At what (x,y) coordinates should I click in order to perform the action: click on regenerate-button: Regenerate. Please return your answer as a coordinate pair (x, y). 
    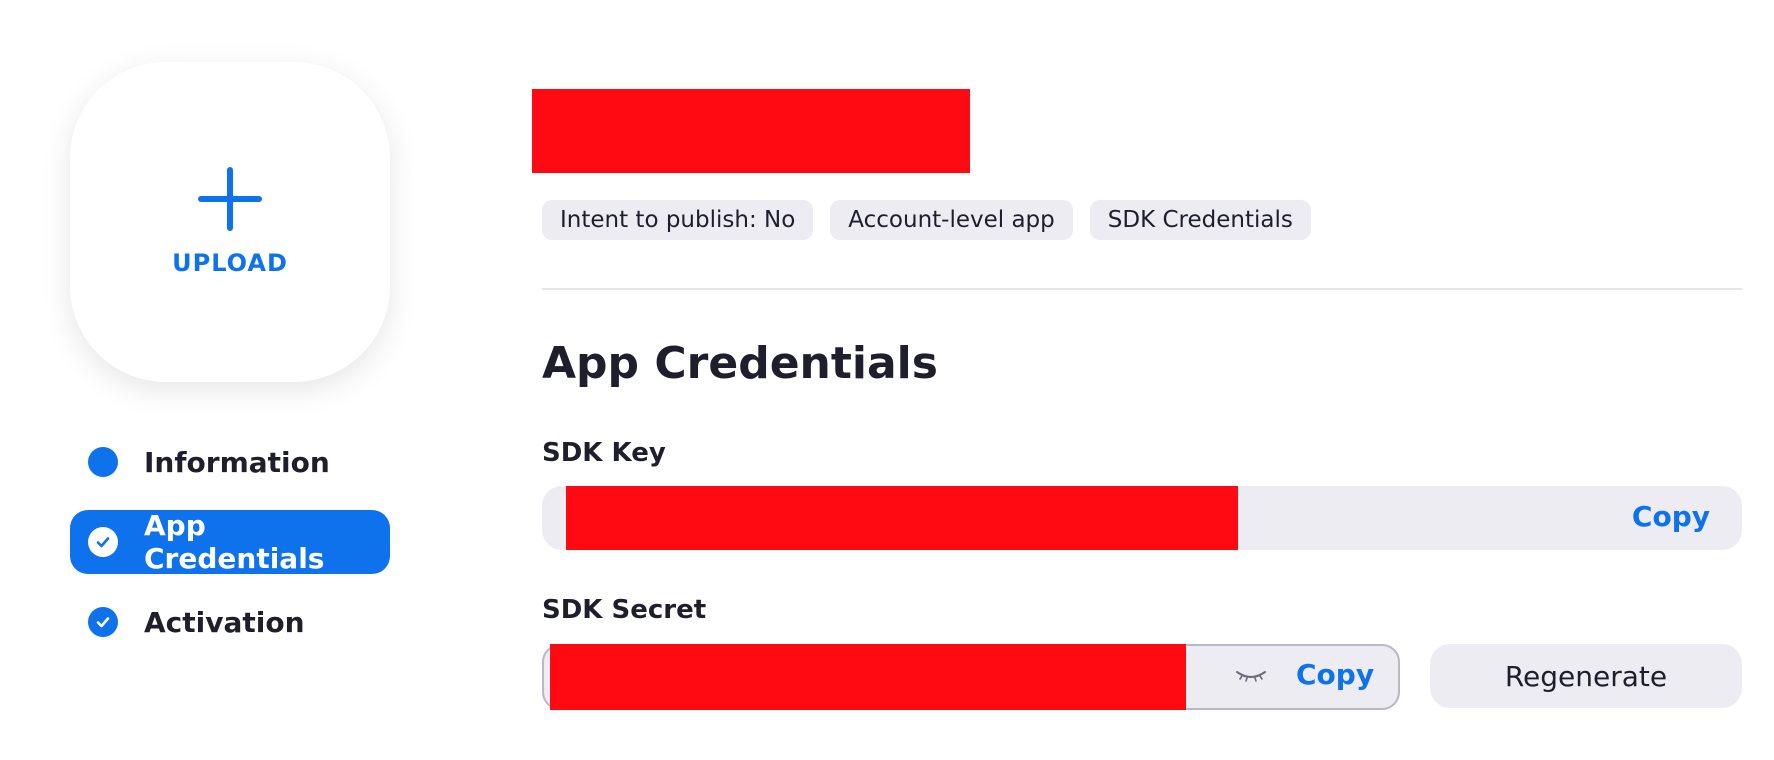
    Looking at the image, I should click on (1586, 676).